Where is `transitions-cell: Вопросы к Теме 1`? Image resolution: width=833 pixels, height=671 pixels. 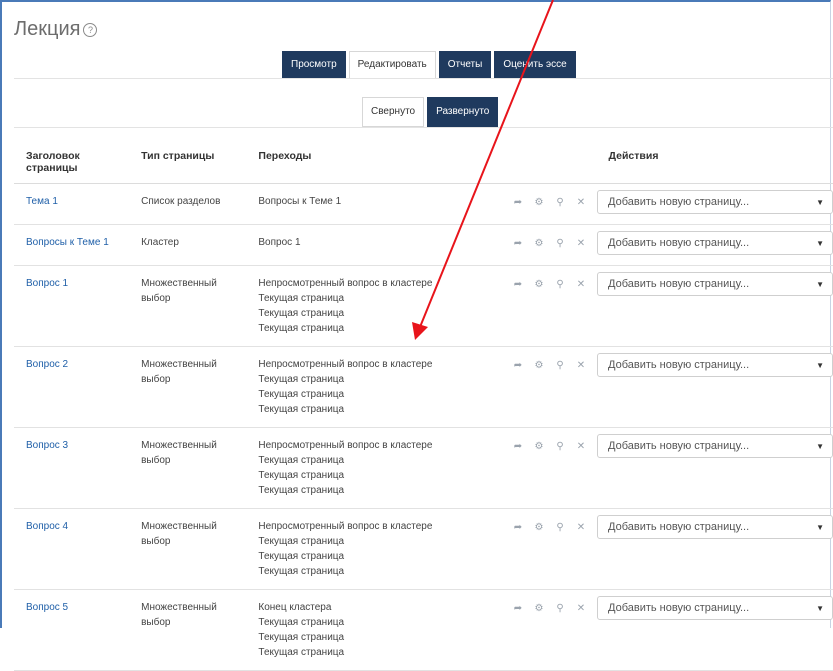 transitions-cell: Вопросы к Теме 1 is located at coordinates (340, 204).